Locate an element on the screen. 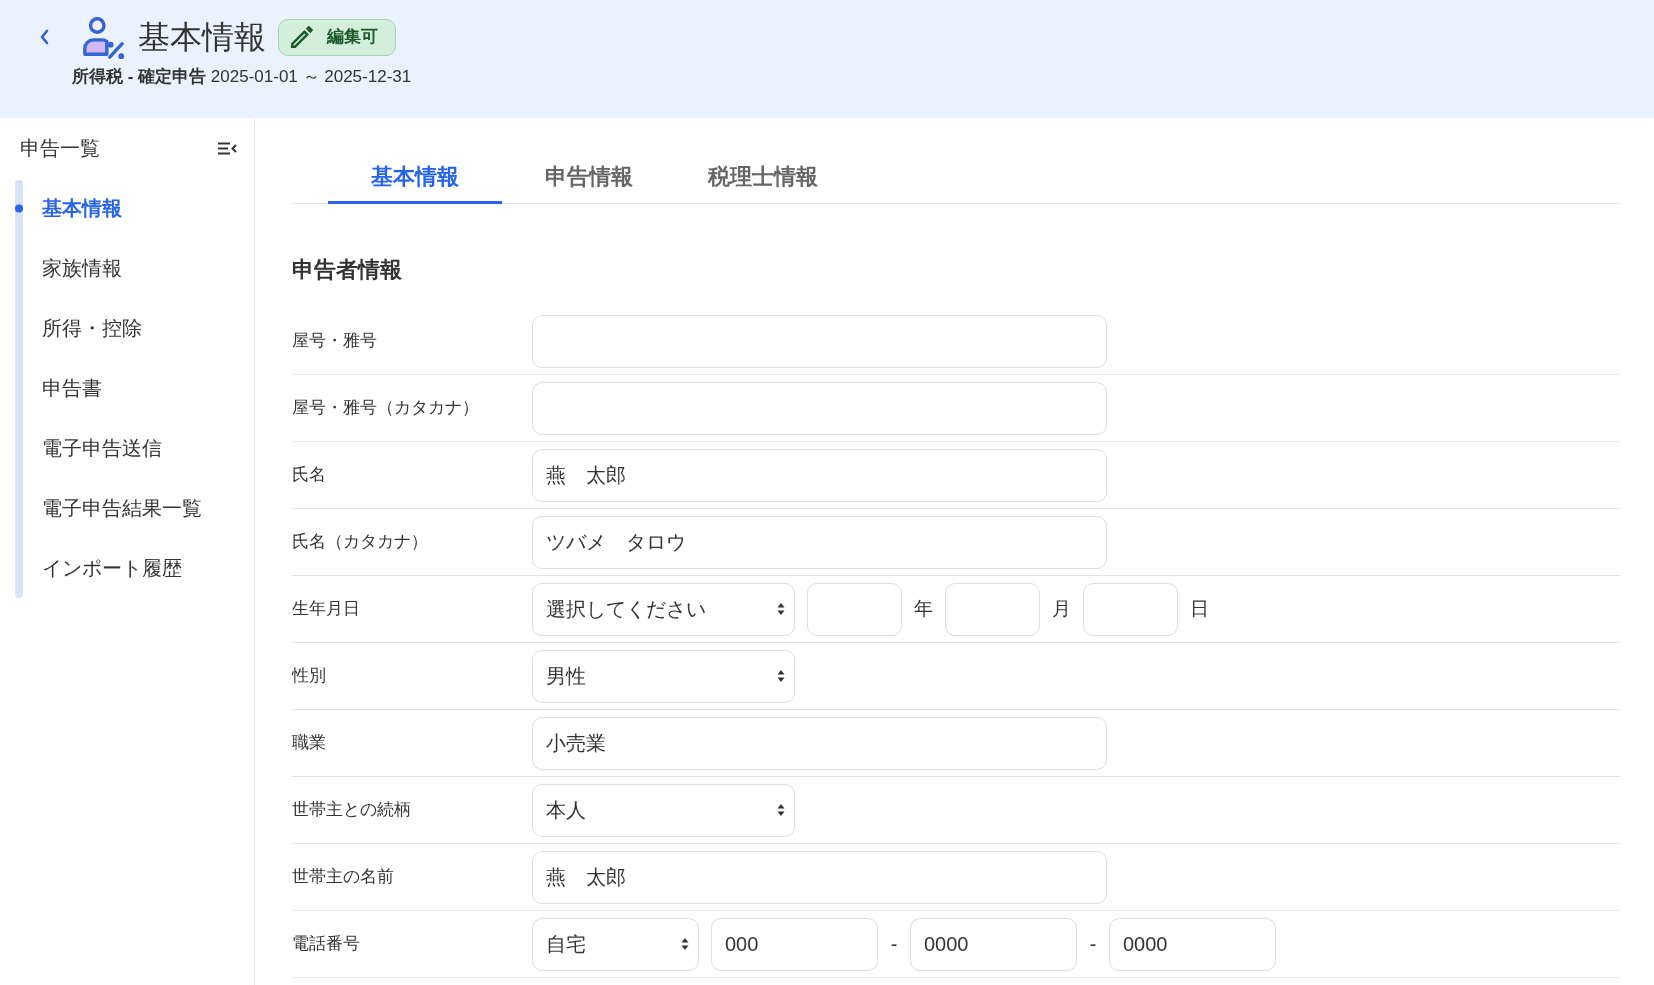 Image resolution: width=1654 pixels, height=985 pixels. field-label: 屋号・雅号（カタカナ） is located at coordinates (385, 408).